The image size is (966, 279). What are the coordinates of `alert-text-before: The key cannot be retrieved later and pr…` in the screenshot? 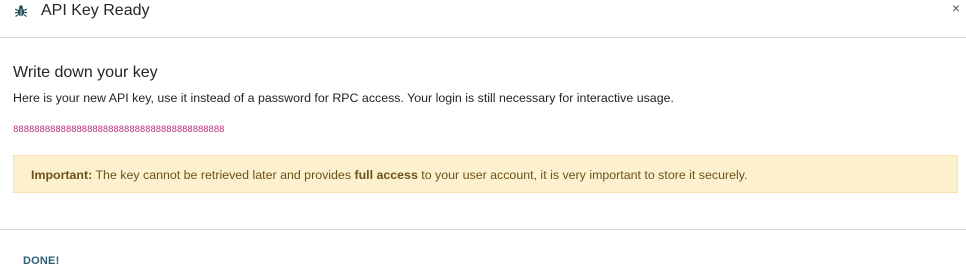 It's located at (223, 175).